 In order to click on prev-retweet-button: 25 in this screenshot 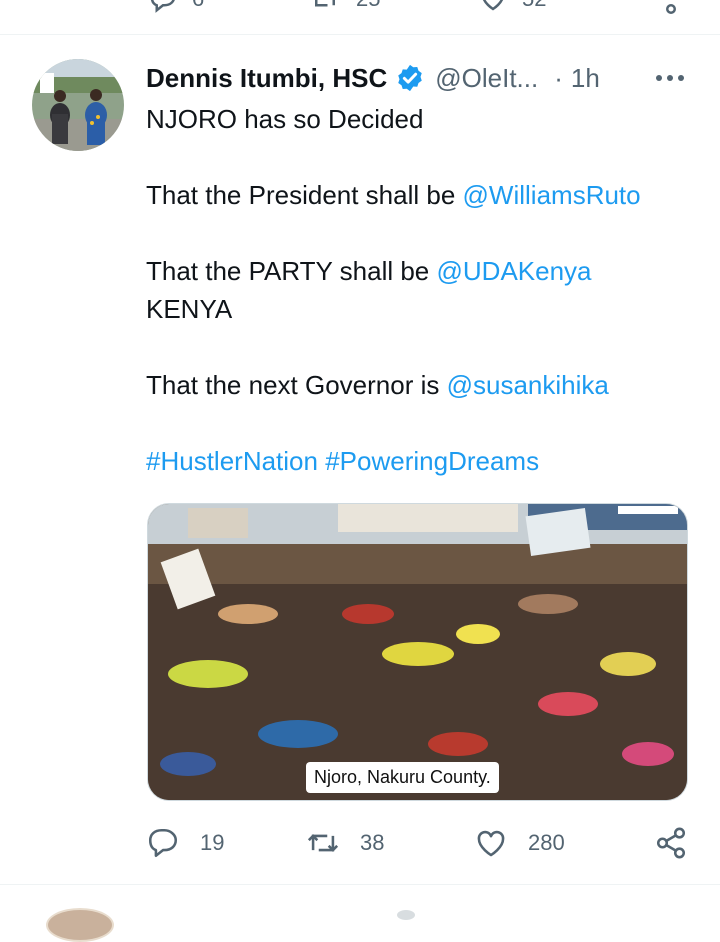, I will do `click(344, 7)`.